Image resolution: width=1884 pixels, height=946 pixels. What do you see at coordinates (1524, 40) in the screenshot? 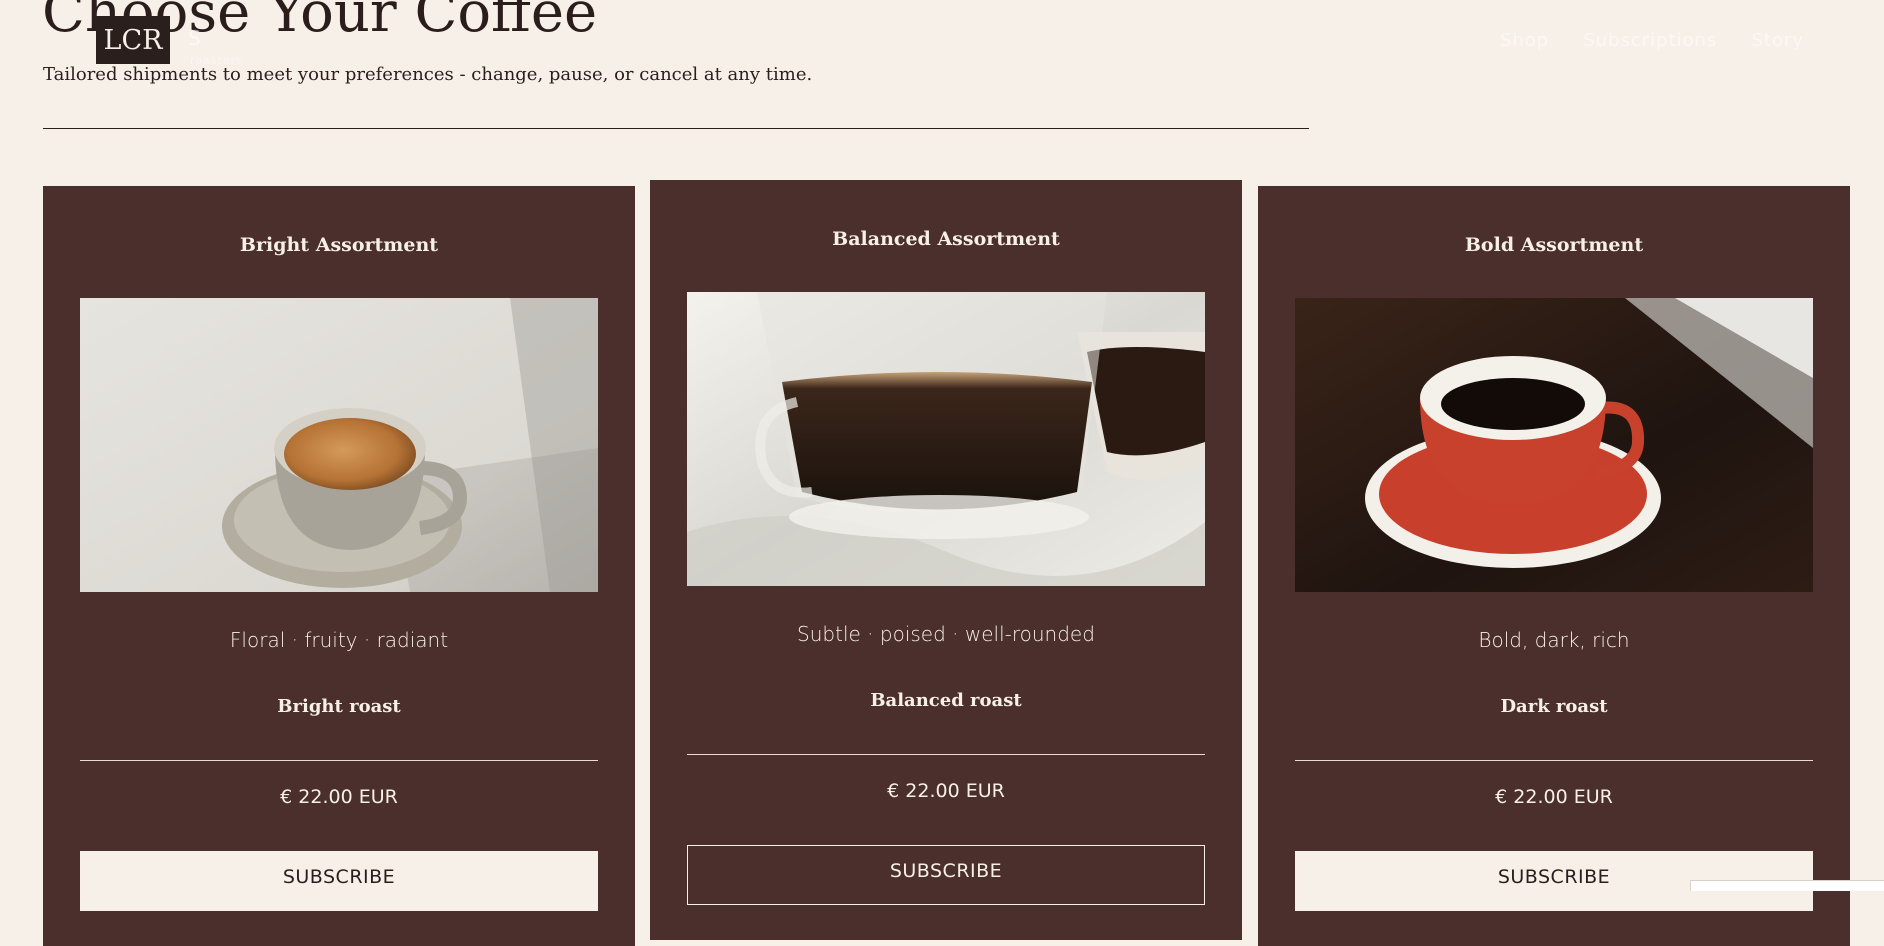
I see `nav-shop: Shop` at bounding box center [1524, 40].